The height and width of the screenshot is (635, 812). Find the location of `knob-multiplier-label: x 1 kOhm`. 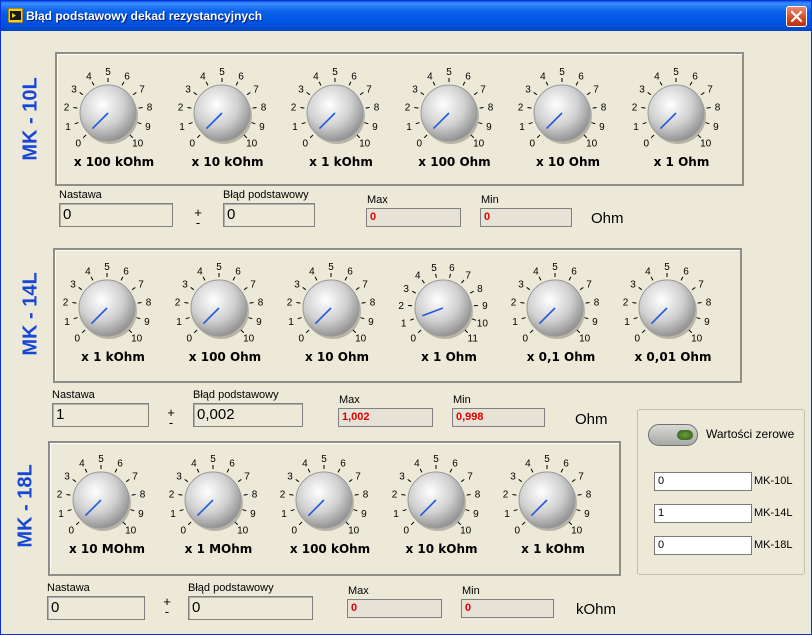

knob-multiplier-label: x 1 kOhm is located at coordinates (553, 549).